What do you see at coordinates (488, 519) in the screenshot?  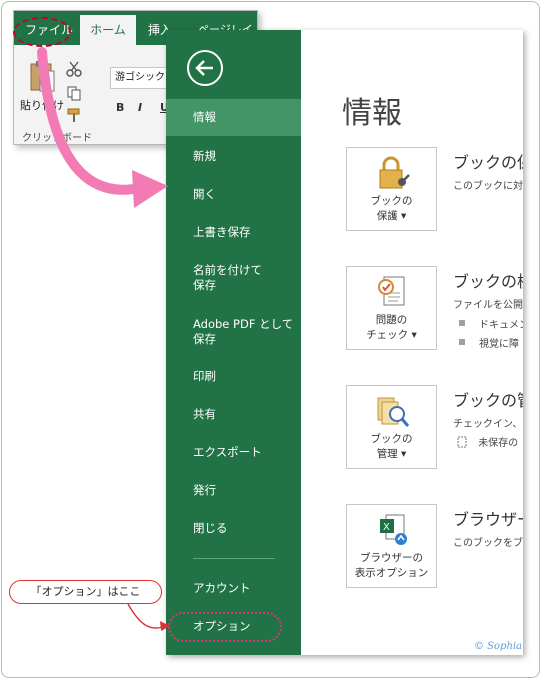 I see `browser-section-title: ブラウザー表示` at bounding box center [488, 519].